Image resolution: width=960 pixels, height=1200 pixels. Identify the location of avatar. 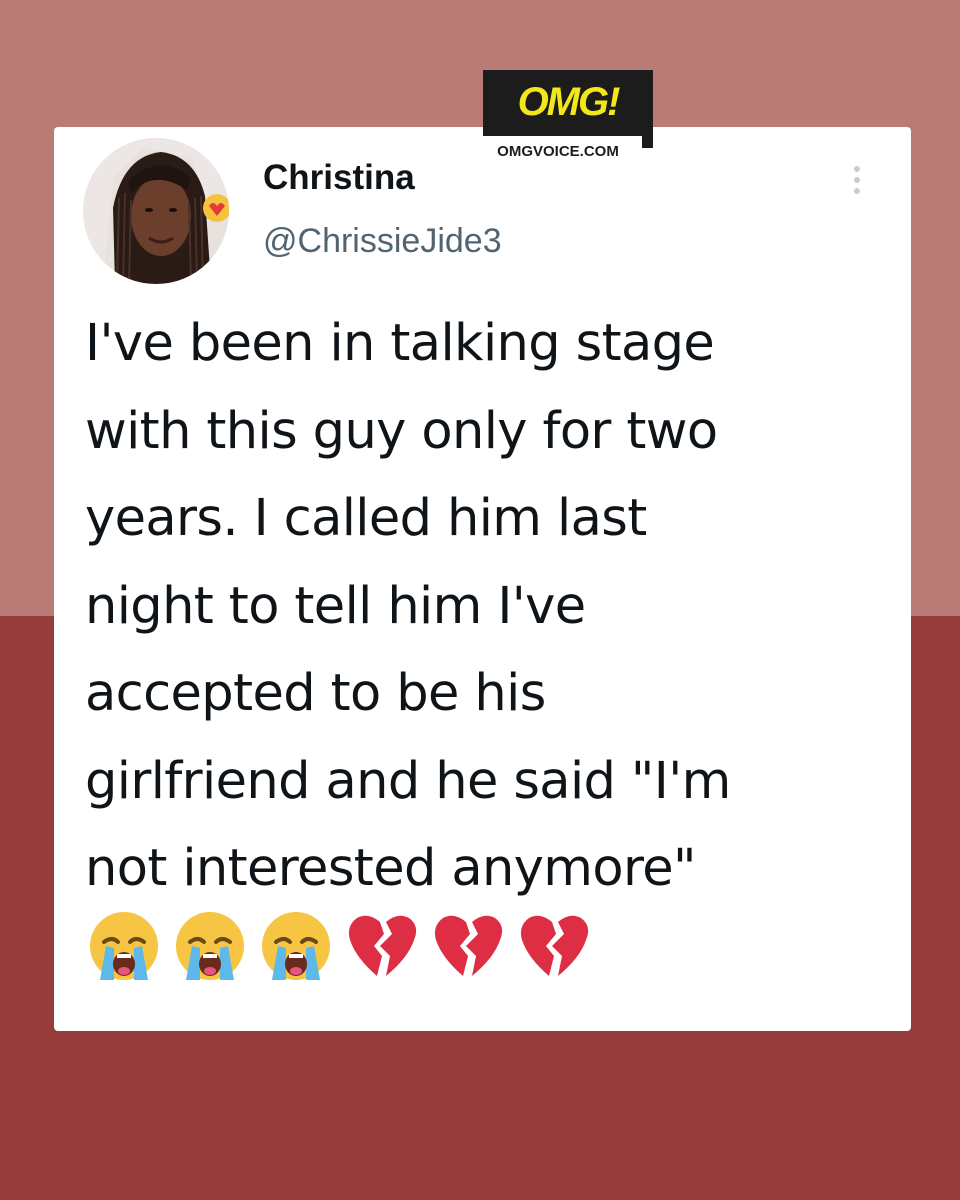
(156, 211).